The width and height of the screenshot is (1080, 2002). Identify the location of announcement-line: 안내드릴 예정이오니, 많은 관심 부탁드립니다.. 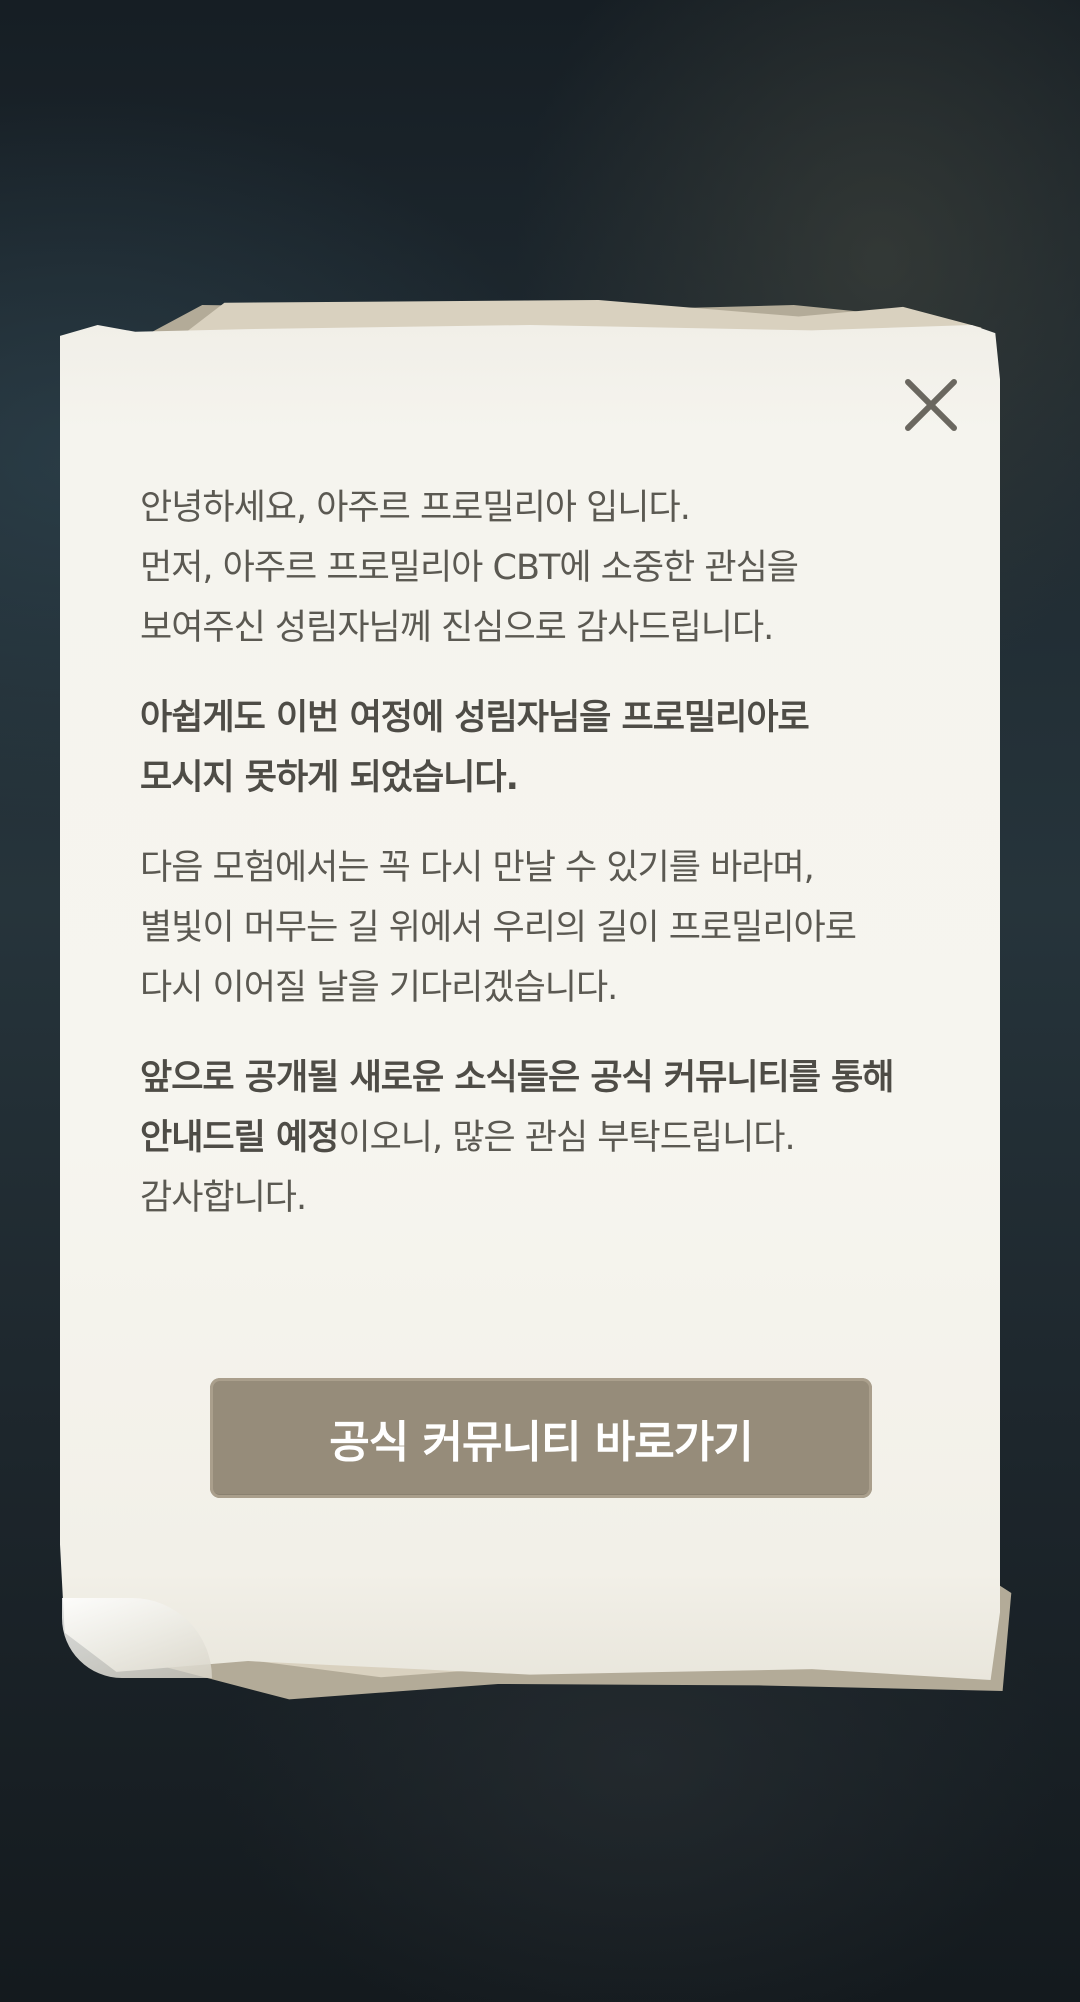
(540, 1138).